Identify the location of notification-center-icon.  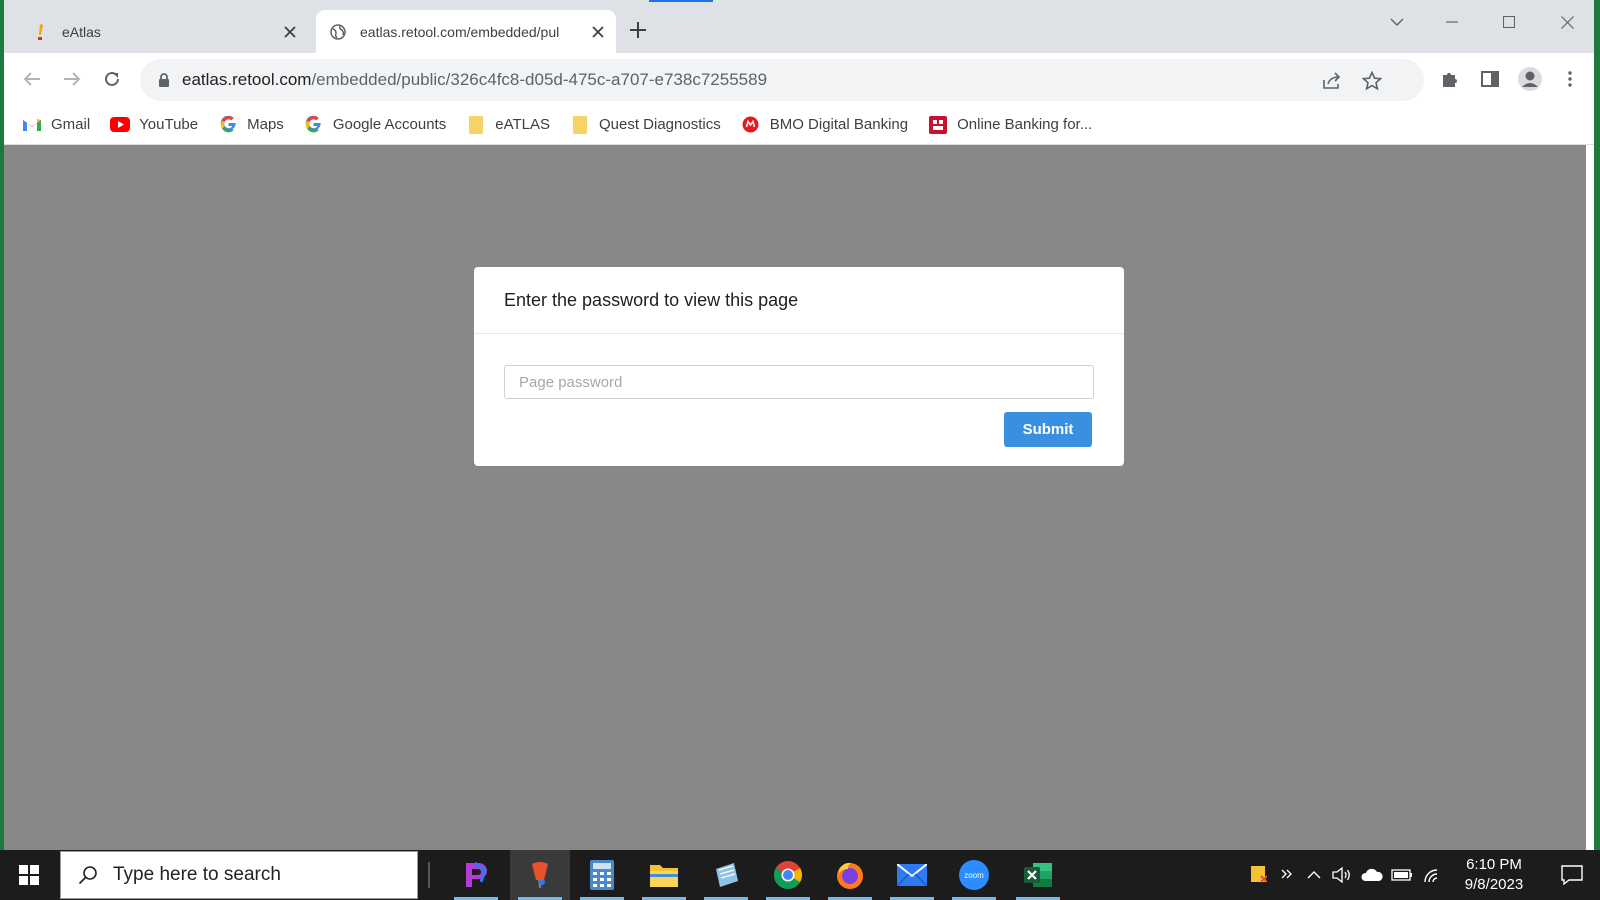
(1572, 875).